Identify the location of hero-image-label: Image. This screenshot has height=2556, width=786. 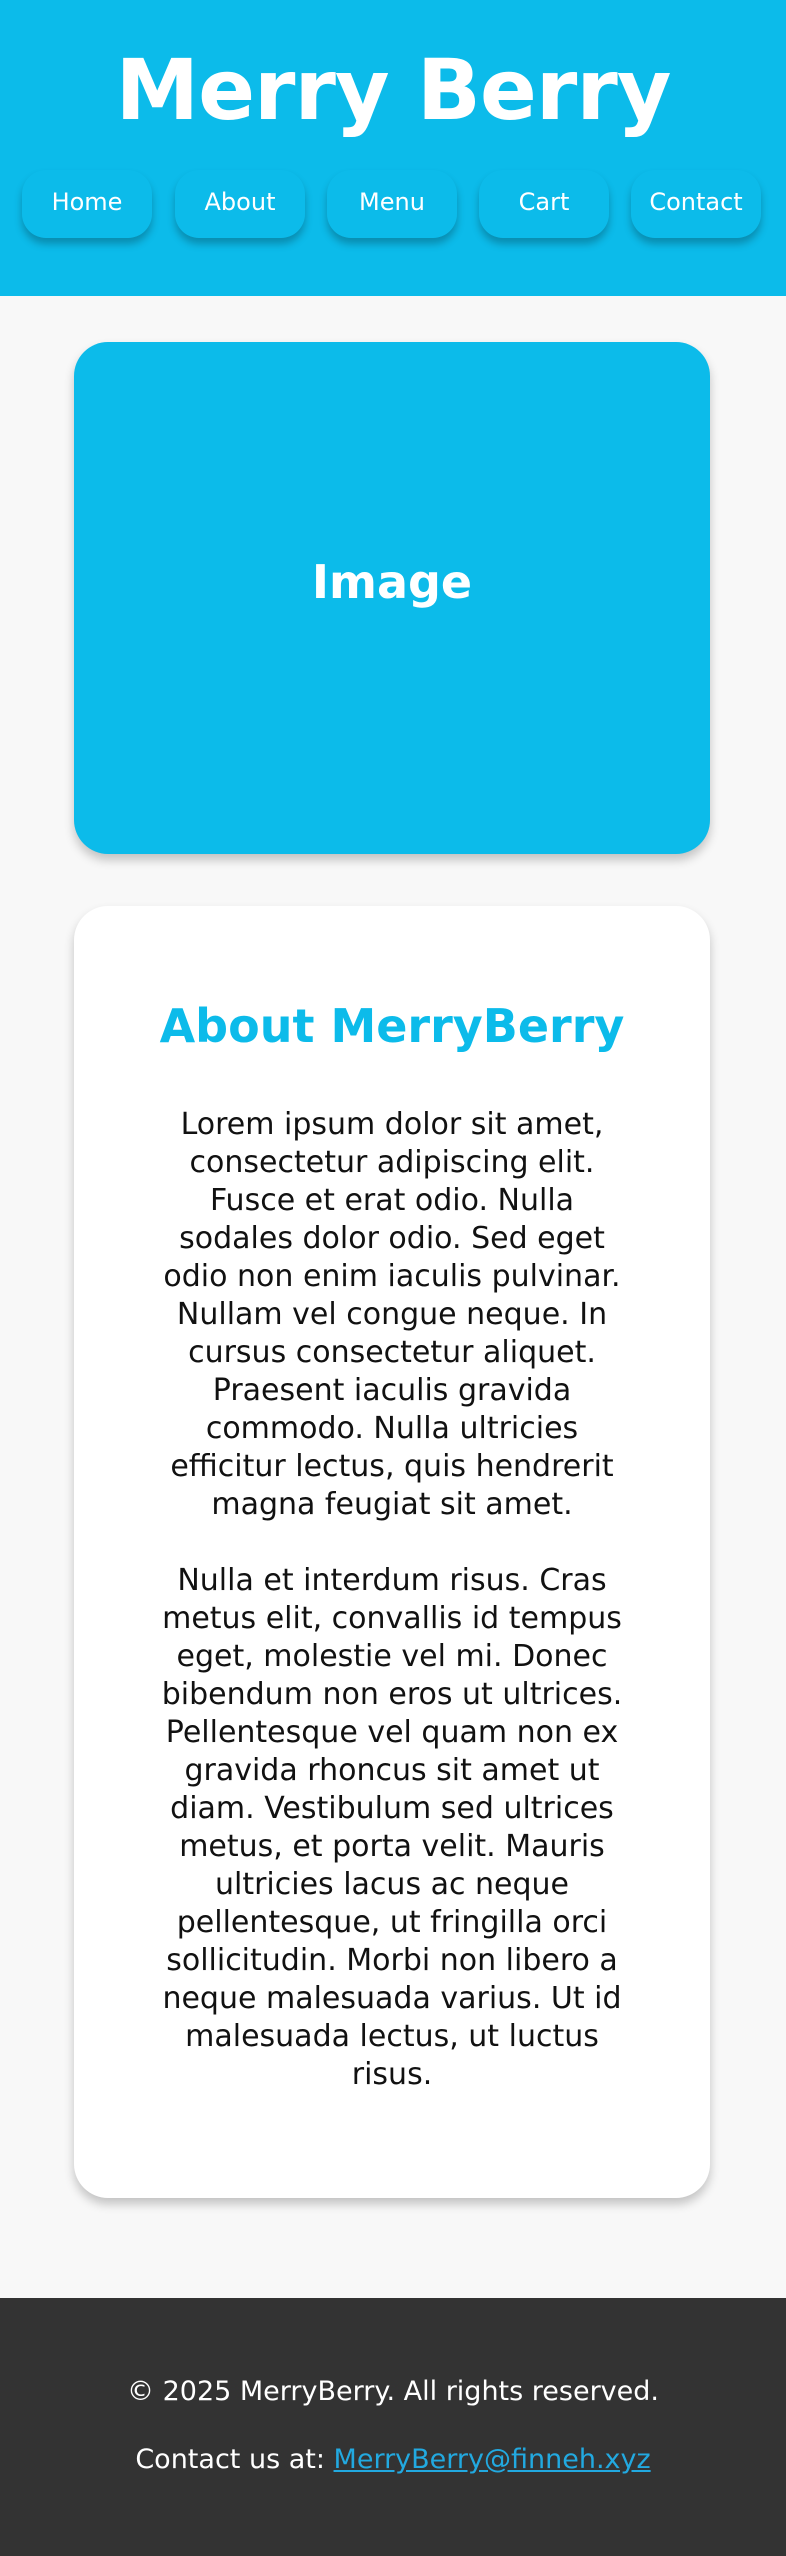
(392, 582).